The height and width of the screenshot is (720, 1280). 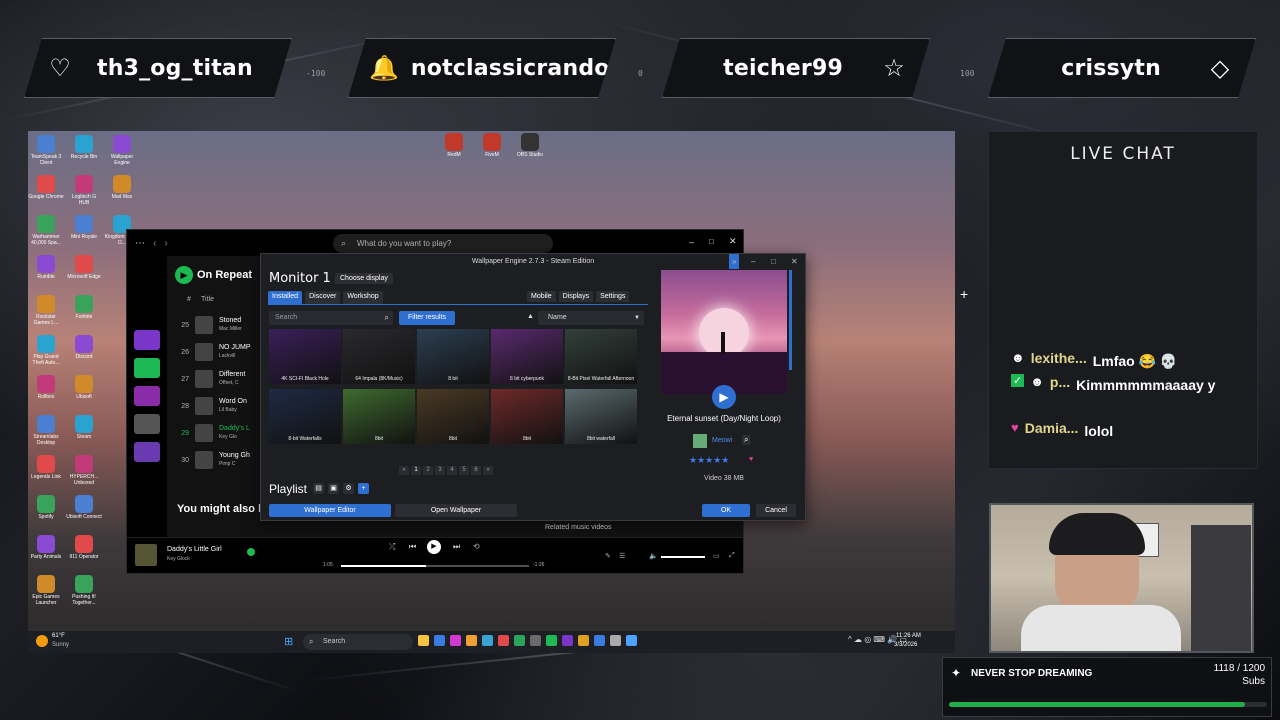 What do you see at coordinates (84, 547) in the screenshot?
I see `desktop-icon: 911 Operator` at bounding box center [84, 547].